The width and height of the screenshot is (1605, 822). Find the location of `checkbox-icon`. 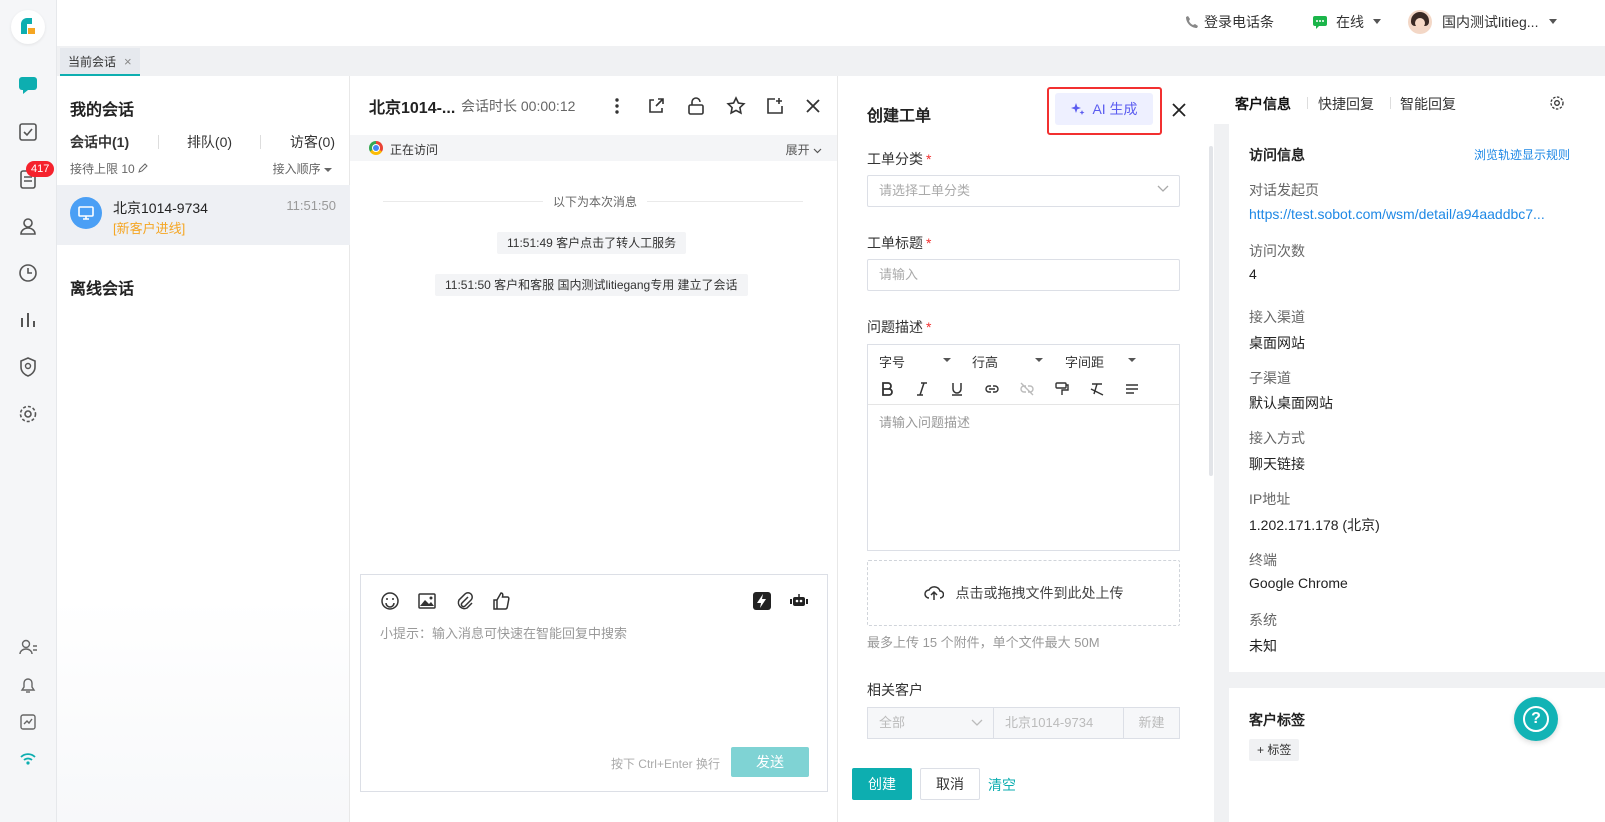

checkbox-icon is located at coordinates (28, 132).